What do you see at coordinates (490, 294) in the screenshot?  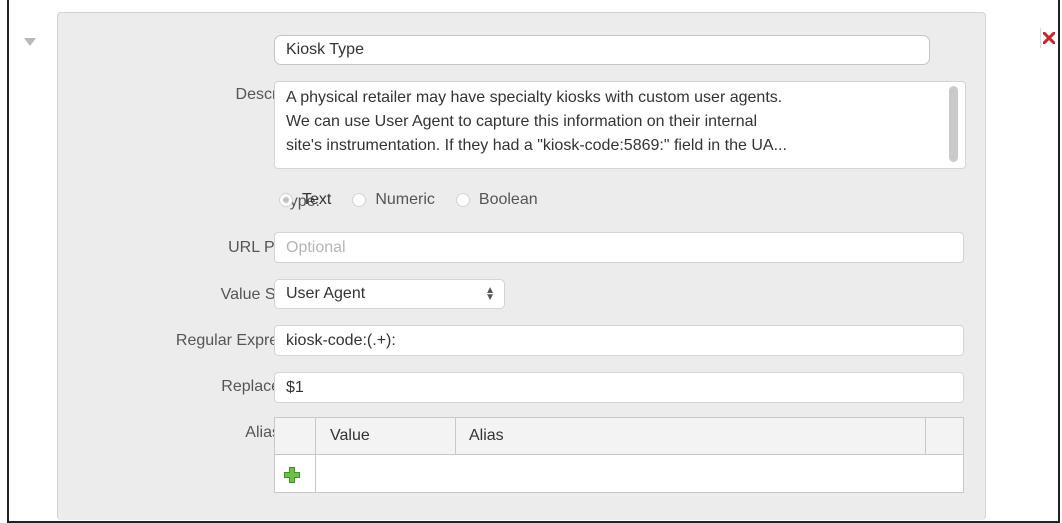 I see `select-arrows-icon: ▲ ▼` at bounding box center [490, 294].